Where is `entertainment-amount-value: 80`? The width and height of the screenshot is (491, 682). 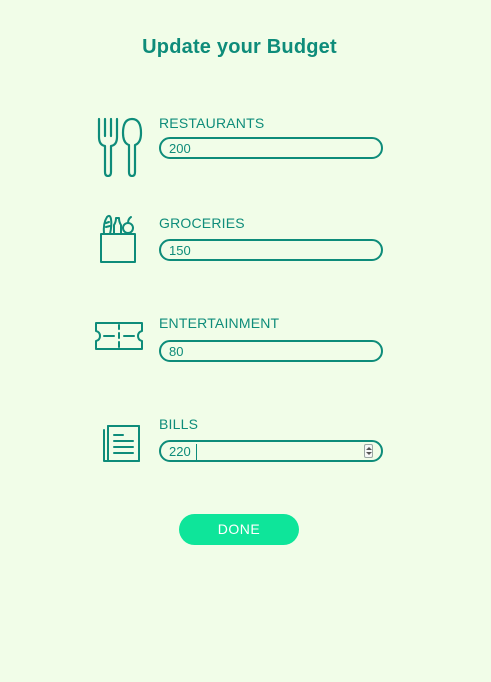 entertainment-amount-value: 80 is located at coordinates (176, 351).